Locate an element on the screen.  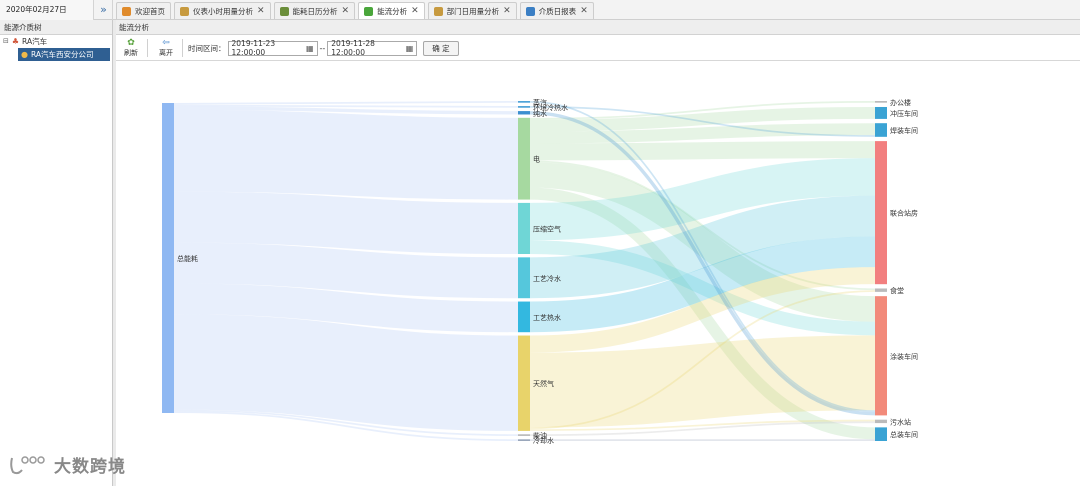
tab-2: 能耗日历分析 ✕ is located at coordinates (314, 10).